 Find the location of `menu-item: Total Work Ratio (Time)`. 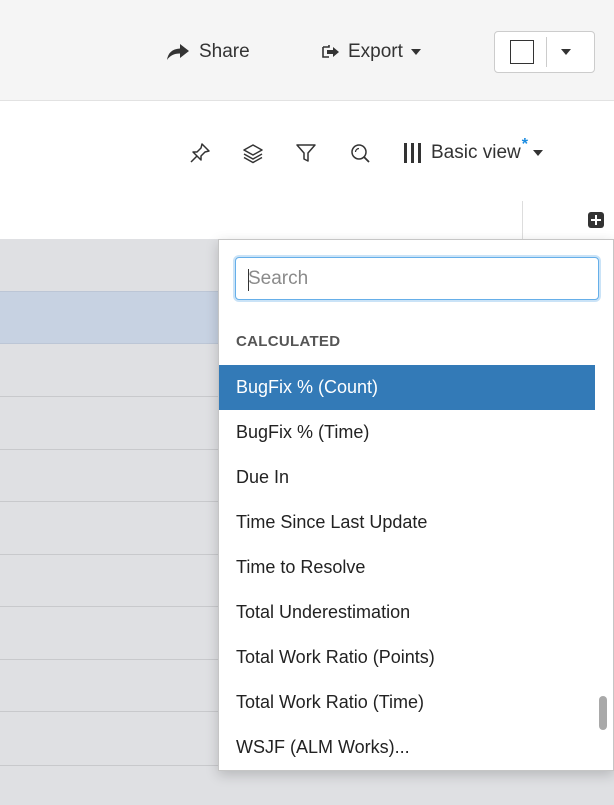

menu-item: Total Work Ratio (Time) is located at coordinates (407, 702).